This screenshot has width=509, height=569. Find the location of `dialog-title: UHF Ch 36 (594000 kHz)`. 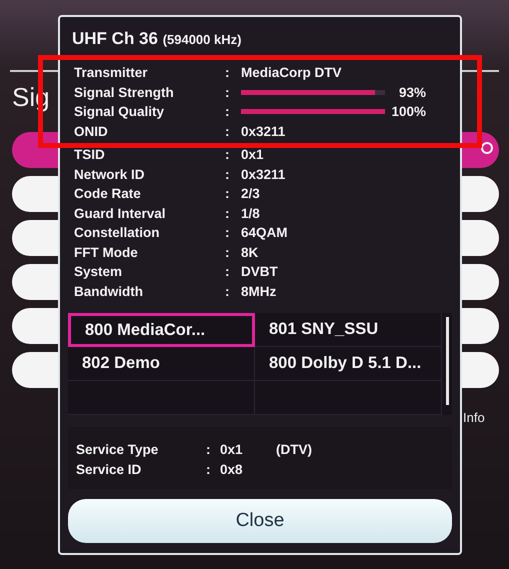

dialog-title: UHF Ch 36 (594000 kHz) is located at coordinates (156, 39).